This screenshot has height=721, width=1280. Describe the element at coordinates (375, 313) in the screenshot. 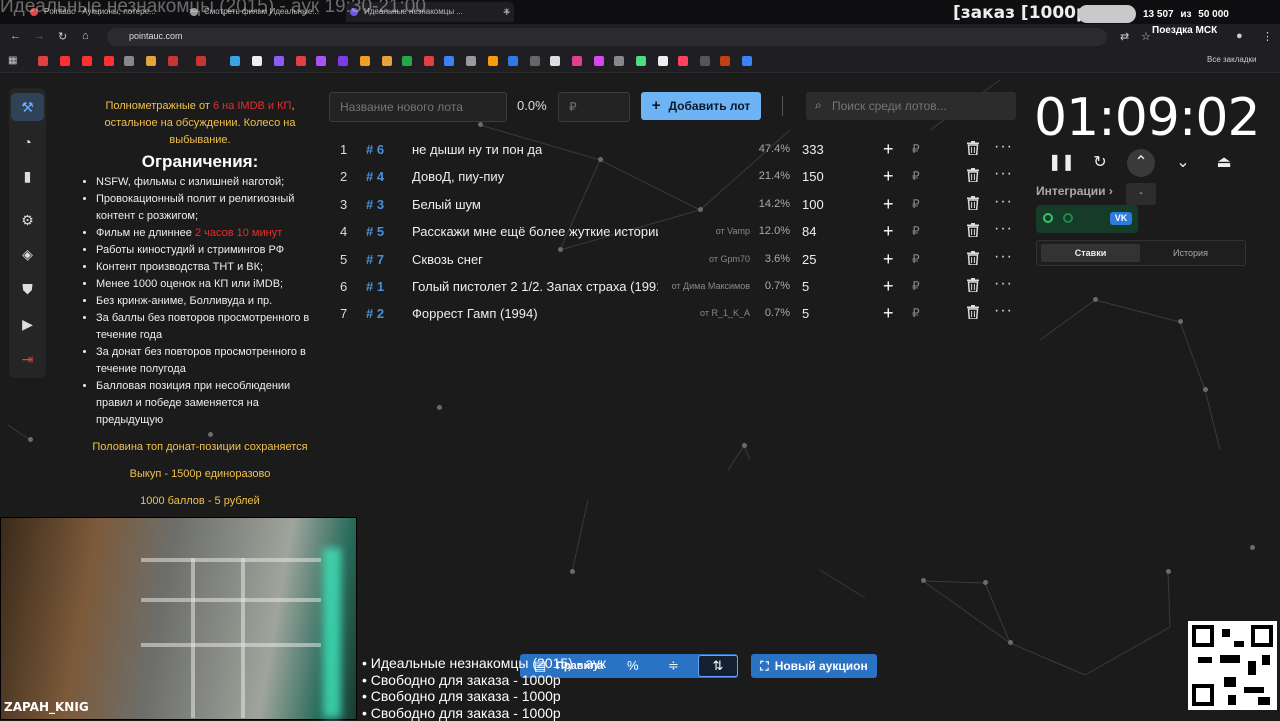

I see `lot-id: # 2` at that location.